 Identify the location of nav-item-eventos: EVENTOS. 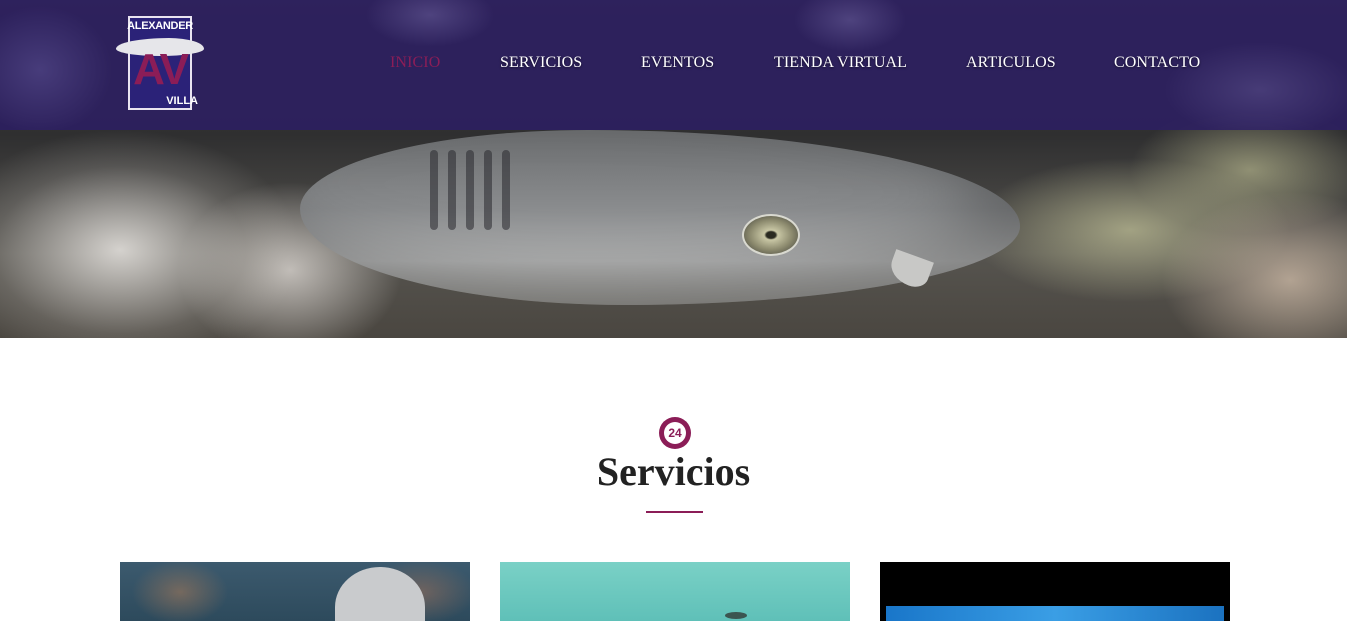
(677, 63).